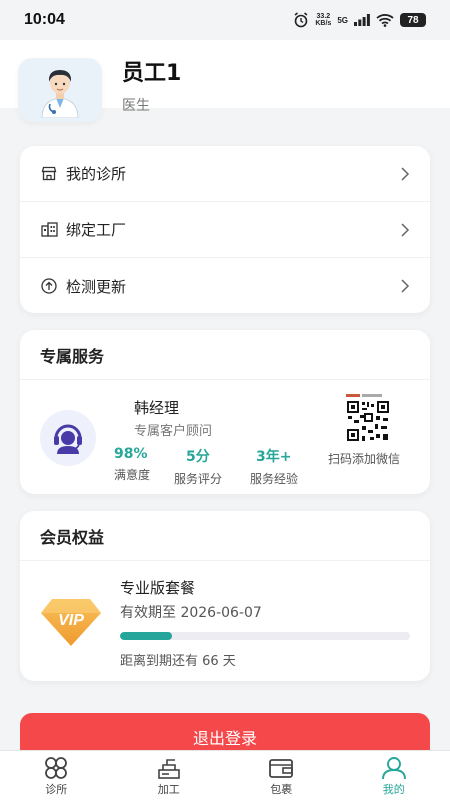 The height and width of the screenshot is (800, 450). I want to click on status-time: 10:04, so click(44, 19).